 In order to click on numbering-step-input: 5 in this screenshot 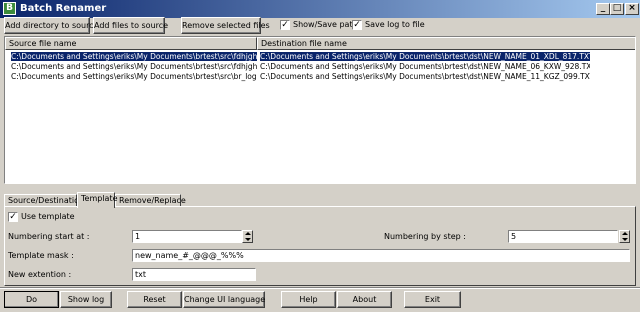, I will do `click(563, 236)`.